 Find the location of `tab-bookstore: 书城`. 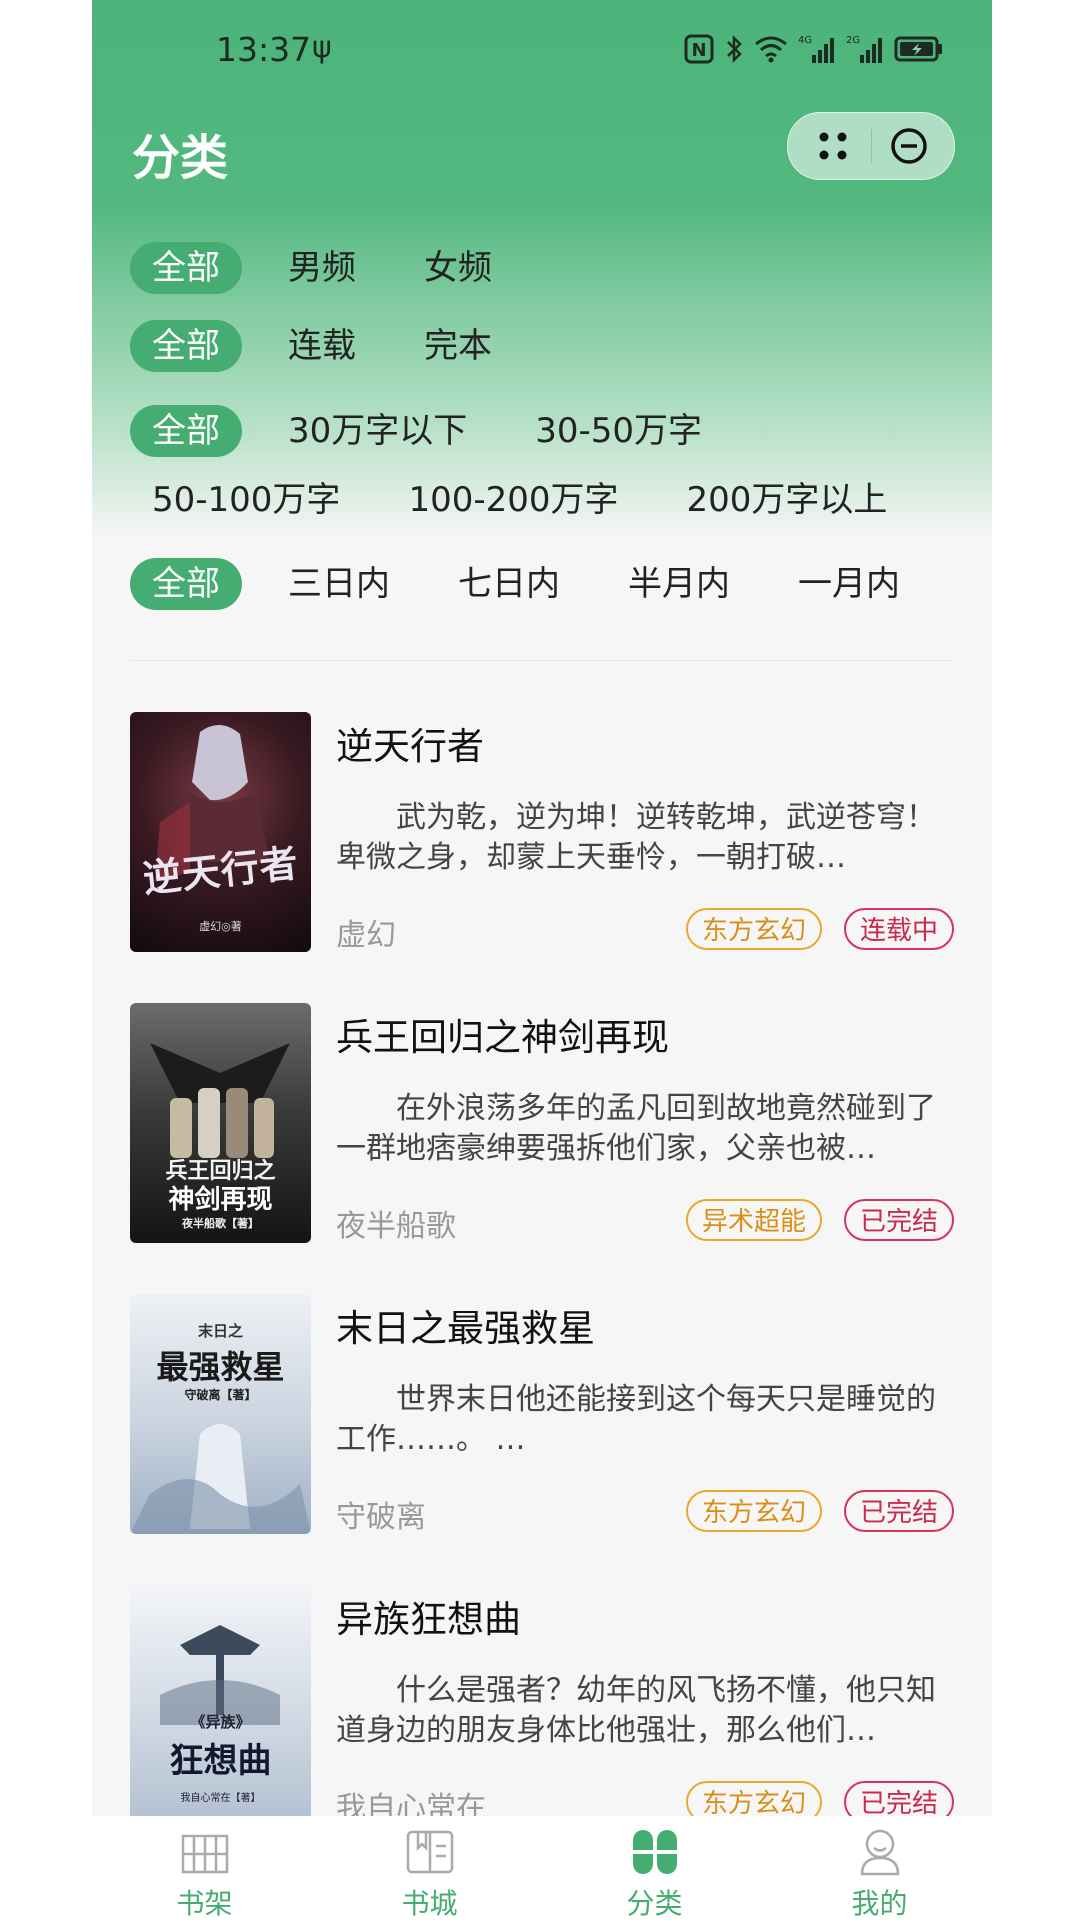

tab-bookstore: 书城 is located at coordinates (429, 1868).